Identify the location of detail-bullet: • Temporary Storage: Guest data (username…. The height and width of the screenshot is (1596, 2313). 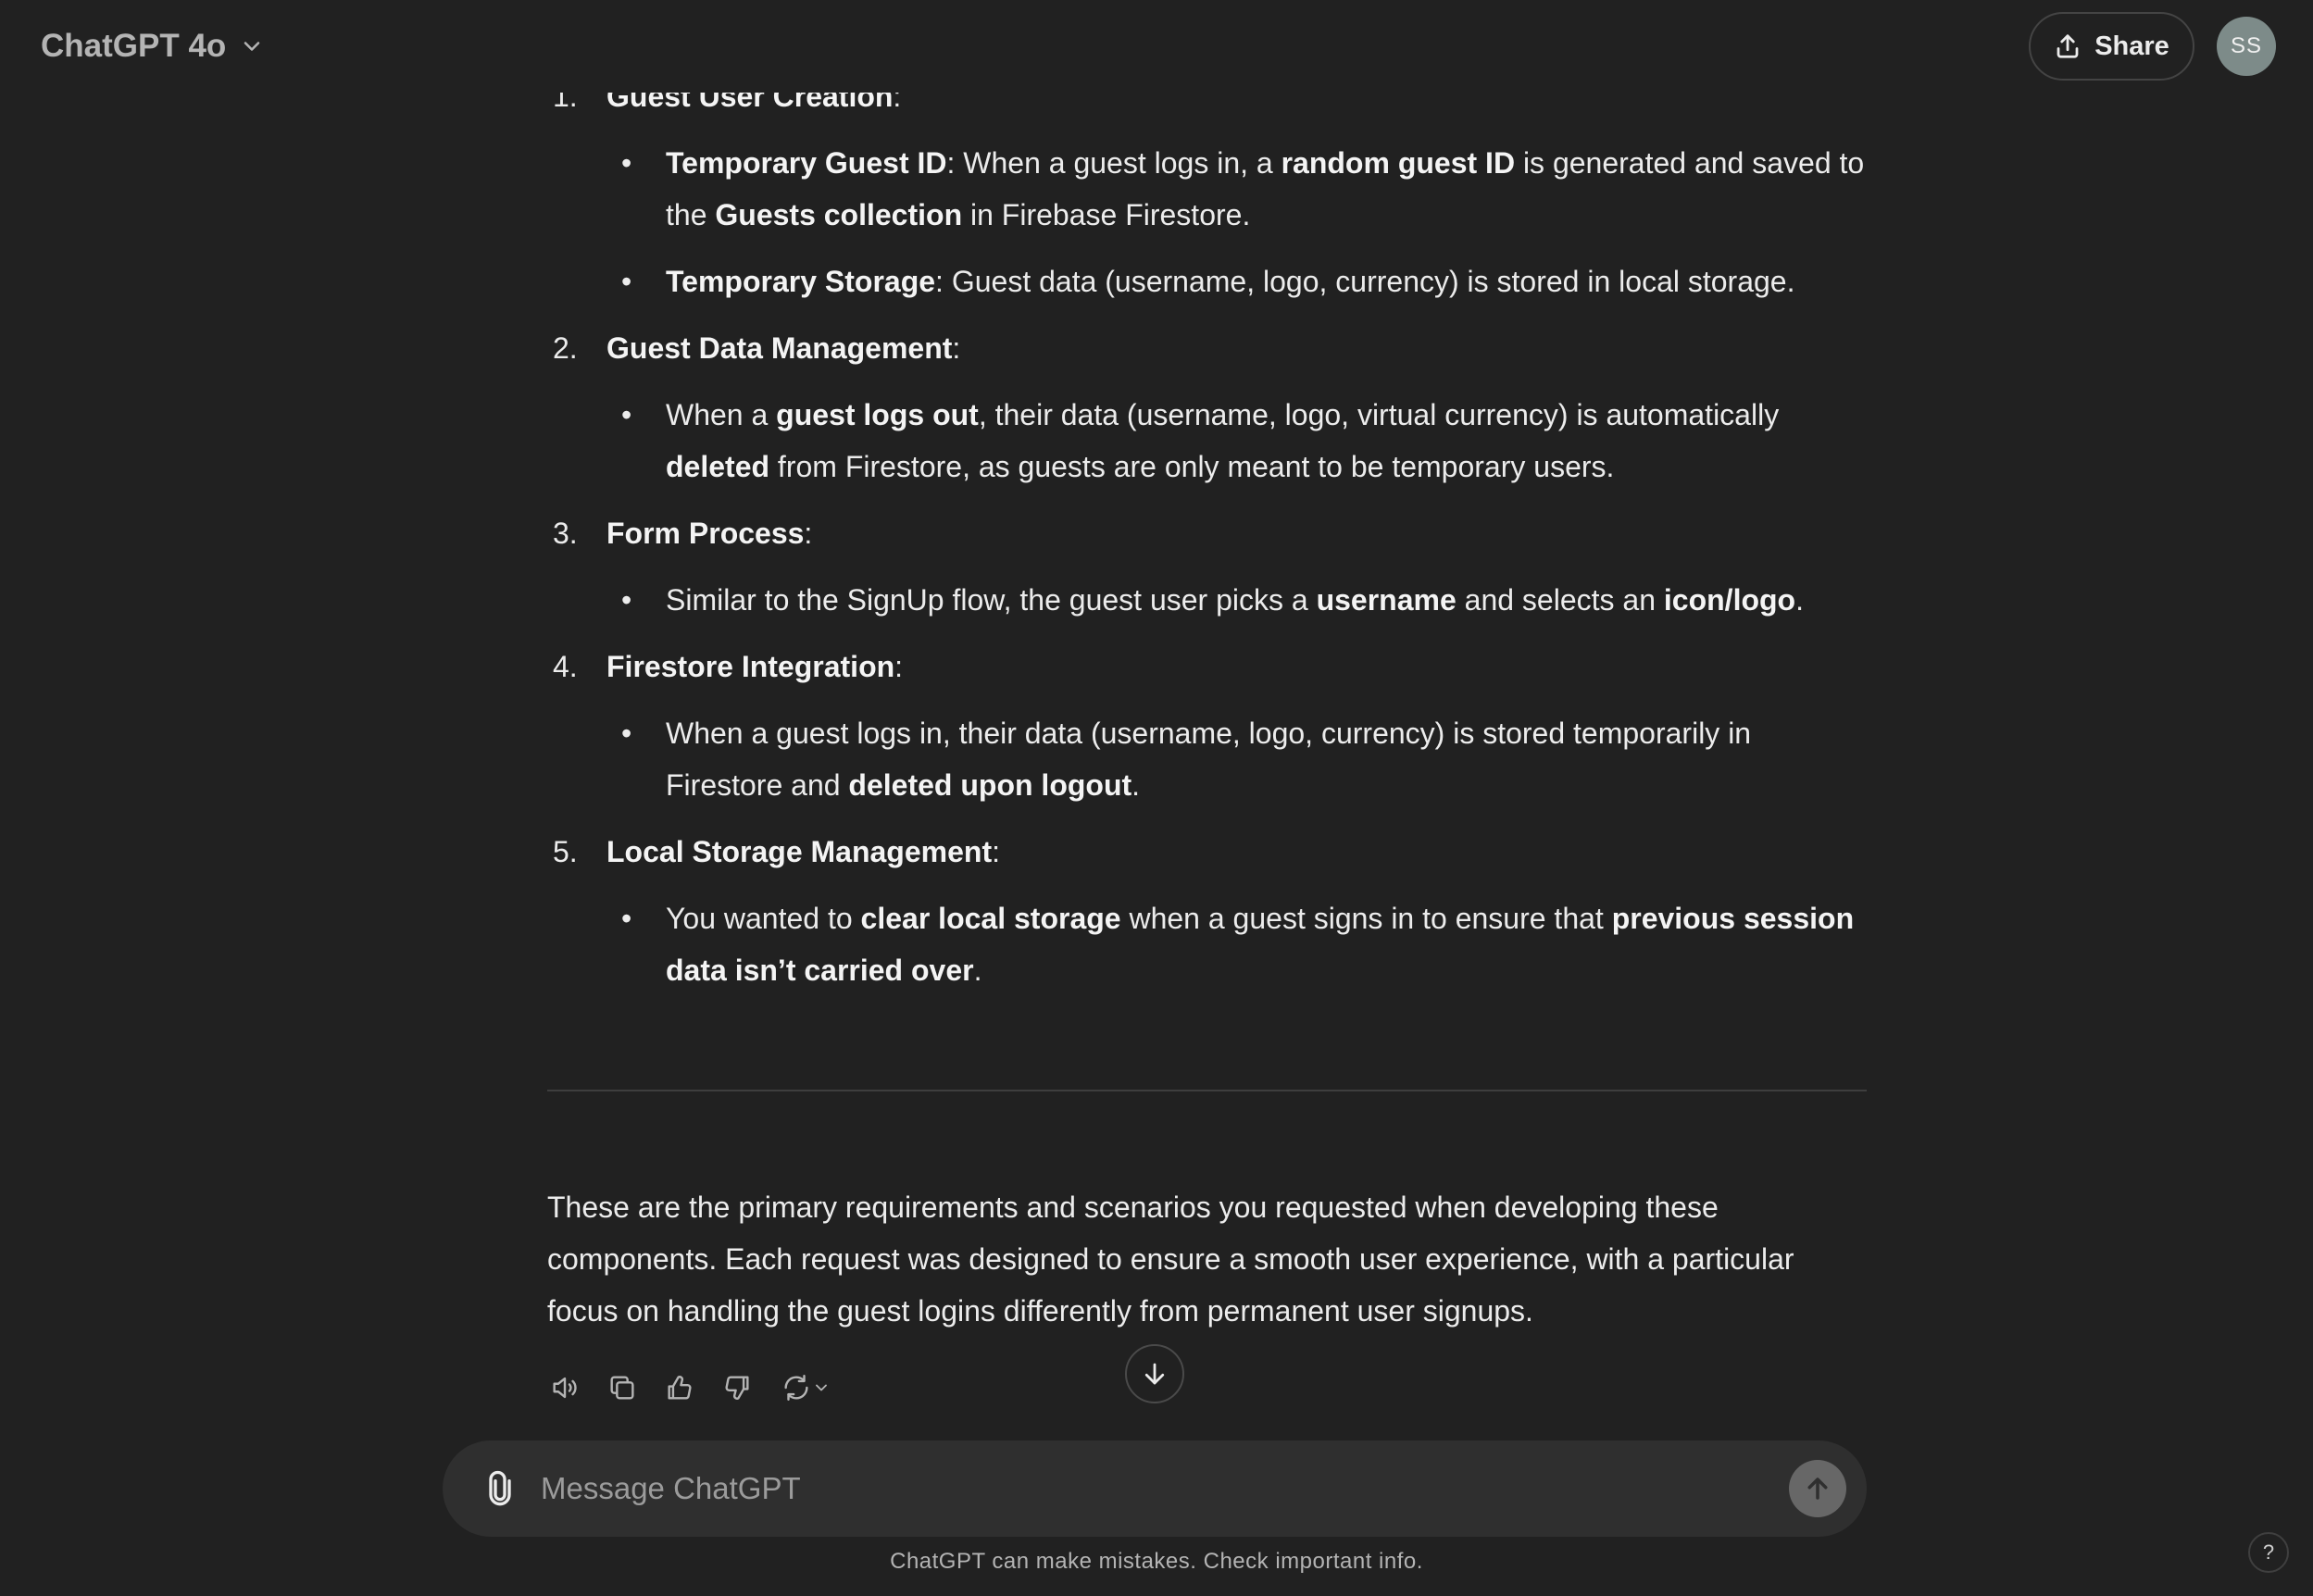
(1236, 281).